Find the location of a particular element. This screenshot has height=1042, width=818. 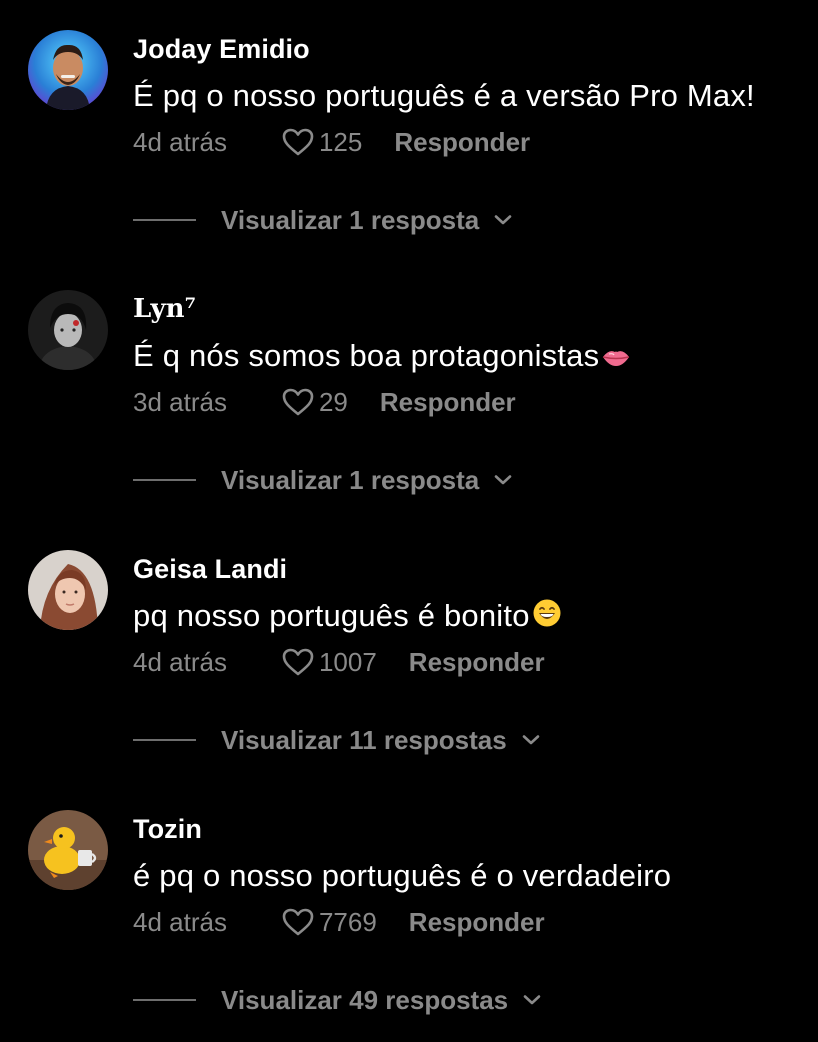

like-count: 125 is located at coordinates (340, 141).